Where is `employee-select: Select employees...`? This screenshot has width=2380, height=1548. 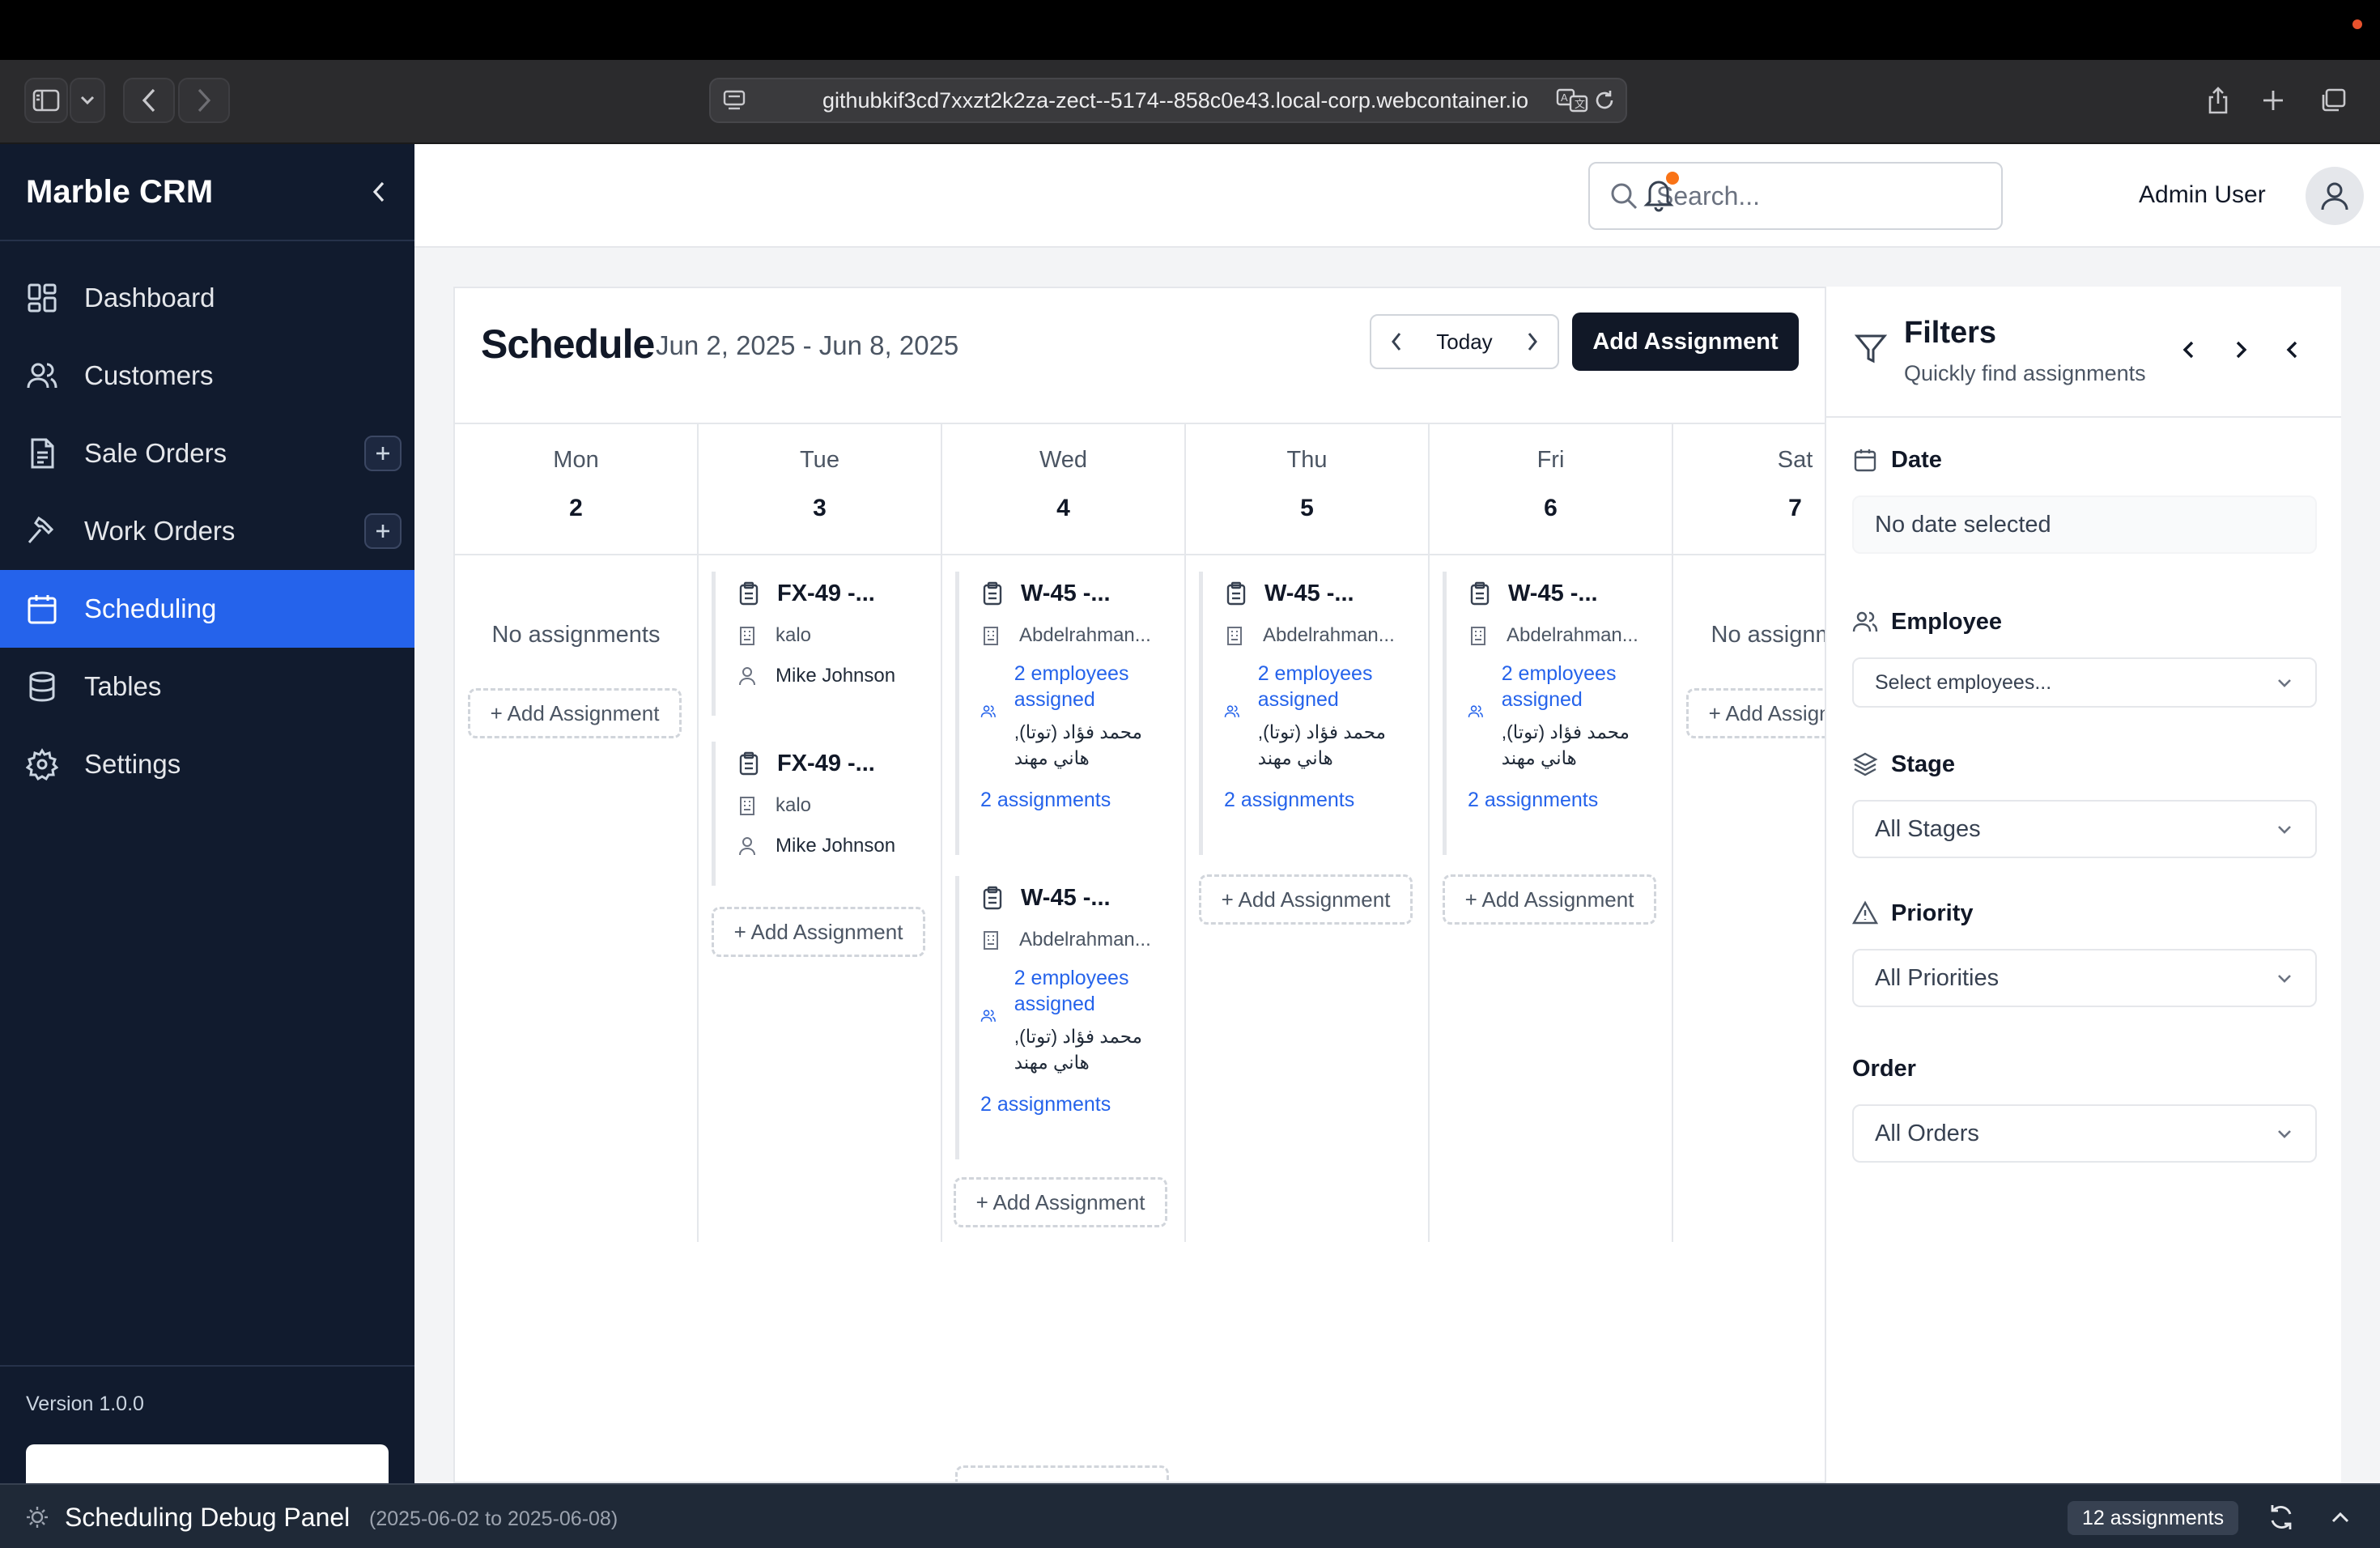 employee-select: Select employees... is located at coordinates (2084, 682).